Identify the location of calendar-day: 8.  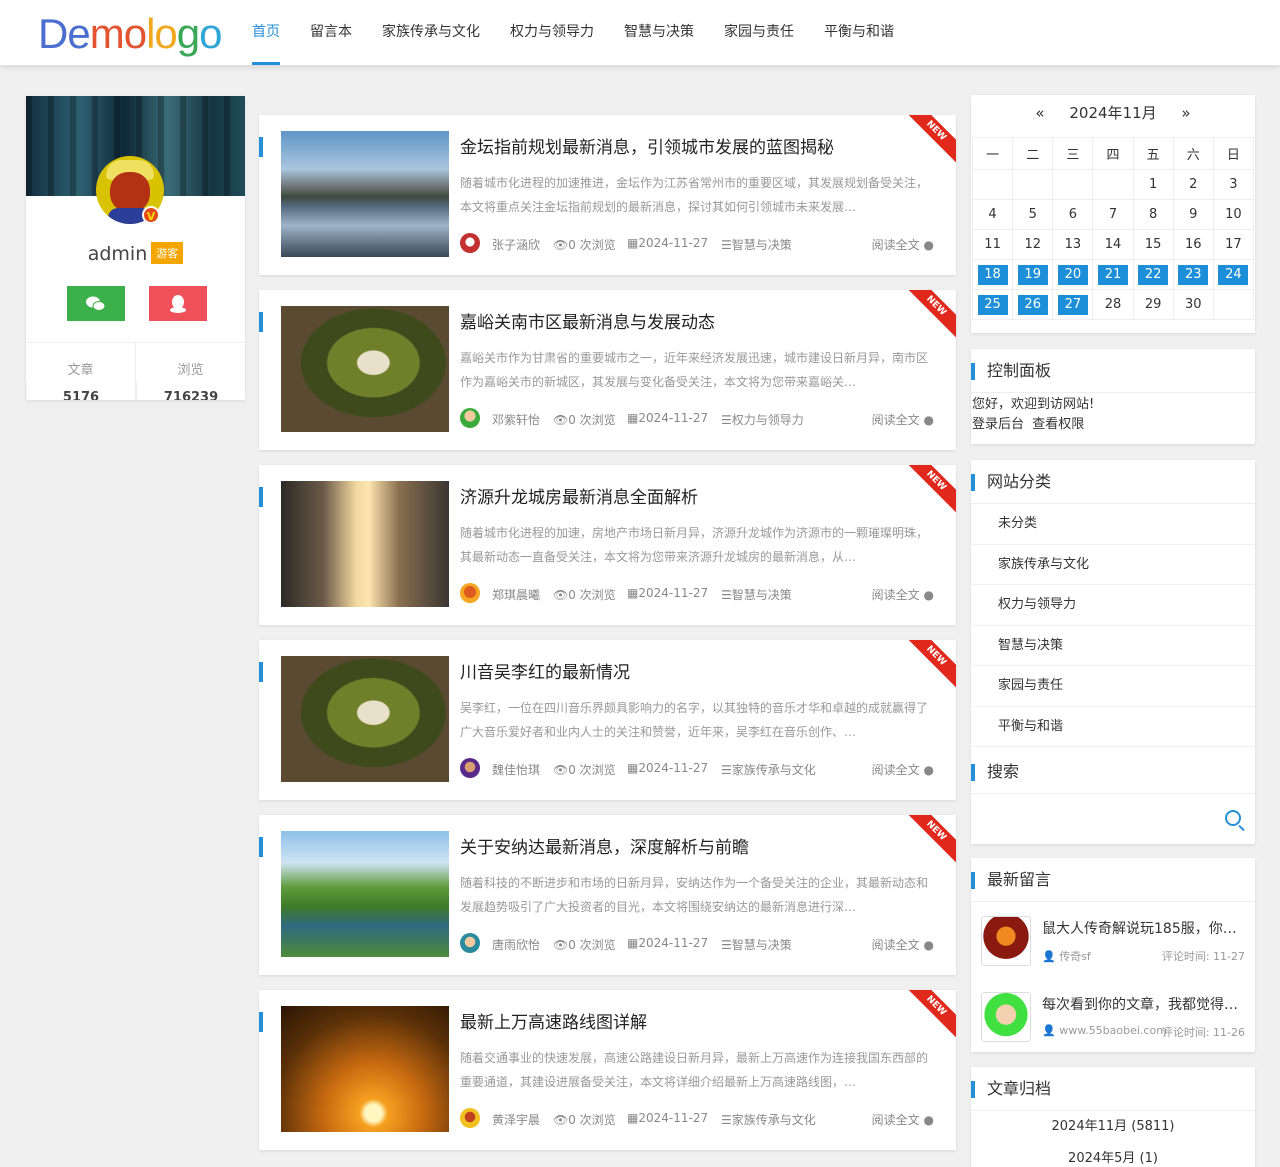
(1153, 214).